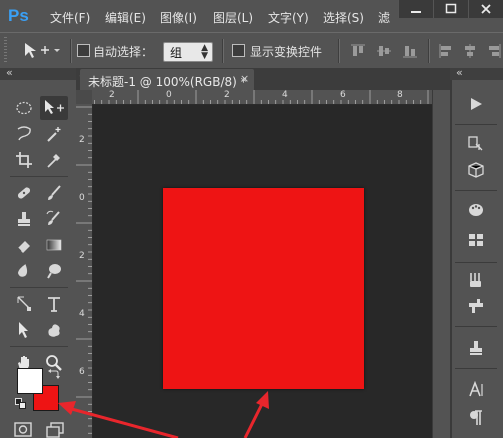  Describe the element at coordinates (24, 304) in the screenshot. I see `pen-tool` at that location.